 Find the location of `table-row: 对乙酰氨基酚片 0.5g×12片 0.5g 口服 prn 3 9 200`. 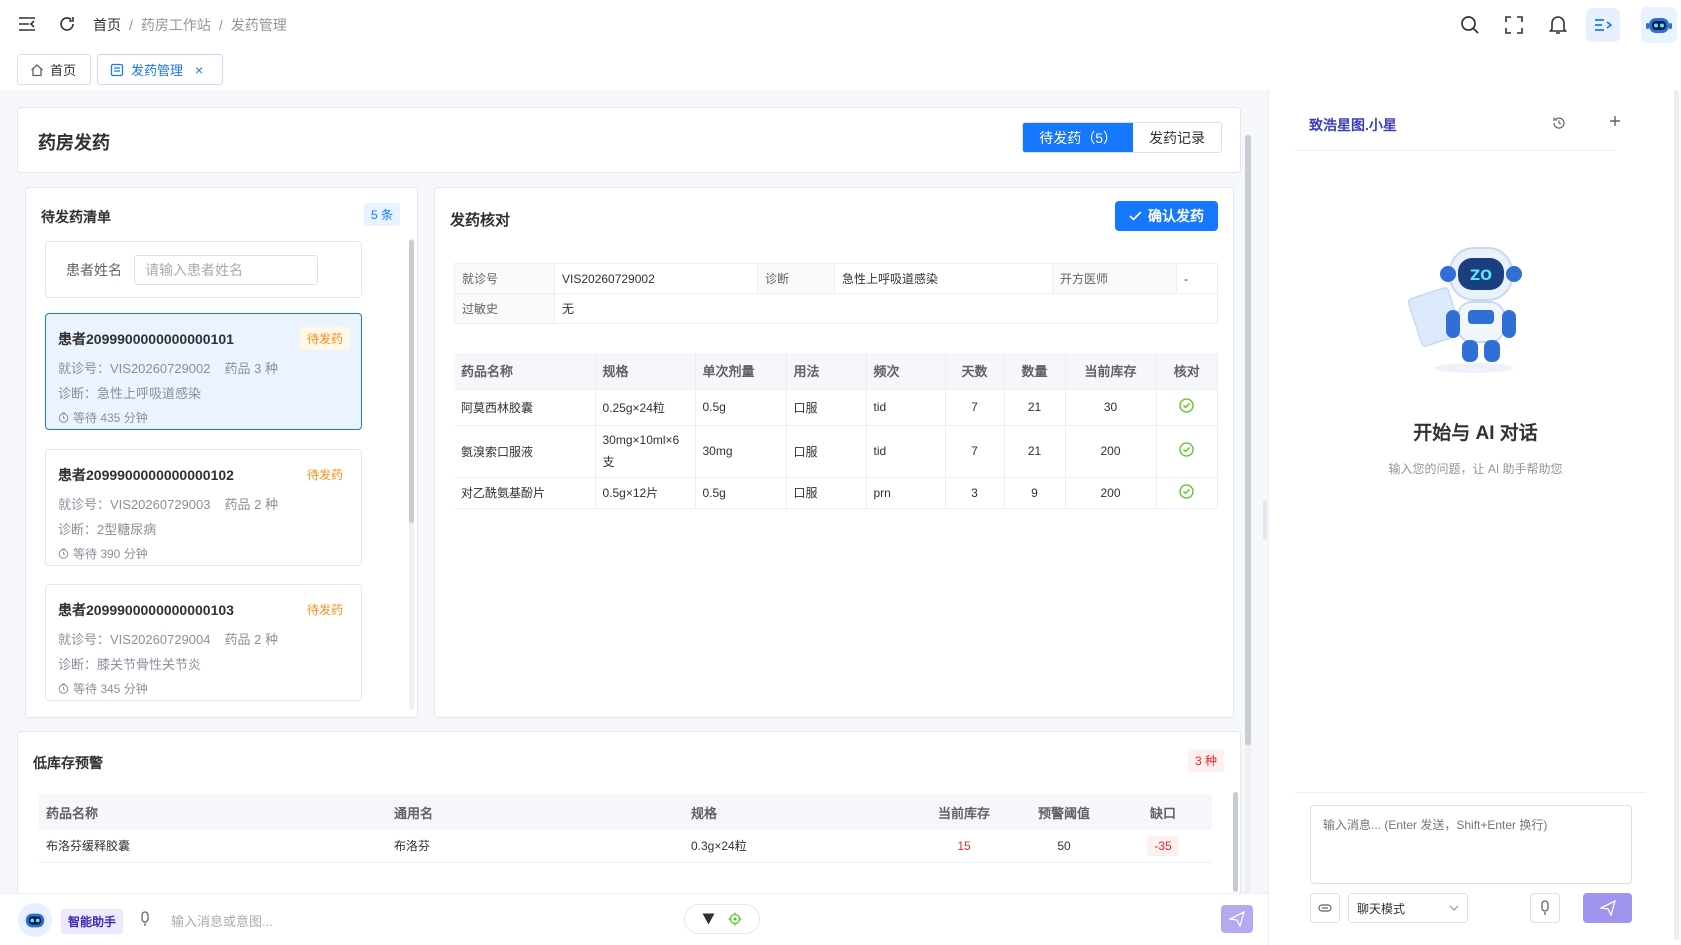

table-row: 对乙酰氨基酚片 0.5g×12片 0.5g 口服 prn 3 9 200 is located at coordinates (836, 493).